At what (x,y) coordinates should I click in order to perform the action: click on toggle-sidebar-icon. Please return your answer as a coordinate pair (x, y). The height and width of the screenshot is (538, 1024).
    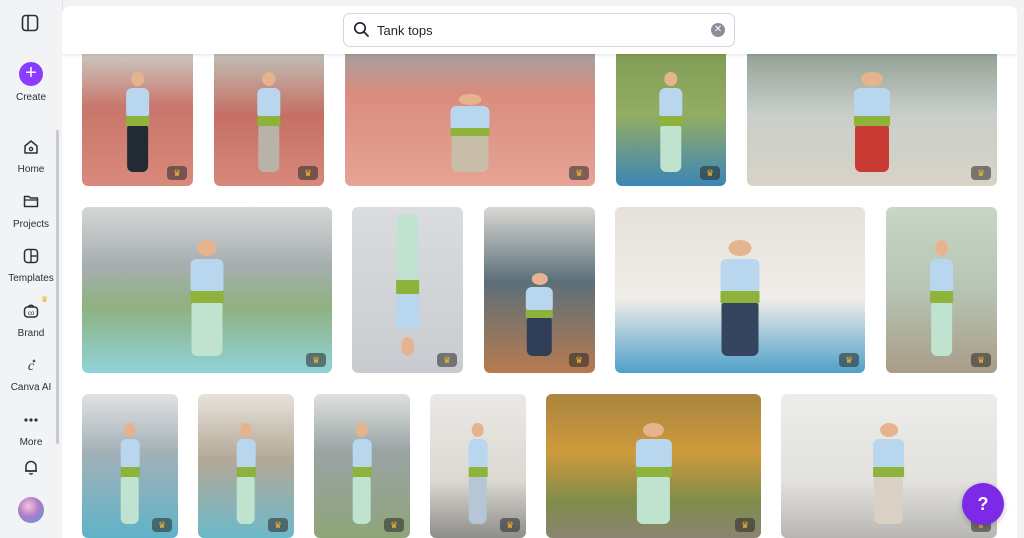
    Looking at the image, I should click on (30, 23).